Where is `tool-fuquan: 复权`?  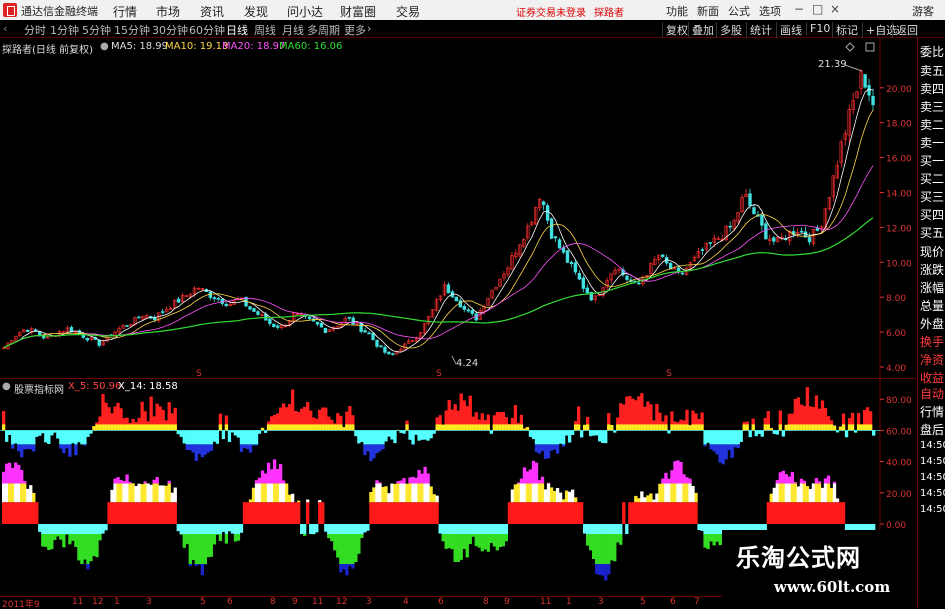 tool-fuquan: 复权 is located at coordinates (675, 30).